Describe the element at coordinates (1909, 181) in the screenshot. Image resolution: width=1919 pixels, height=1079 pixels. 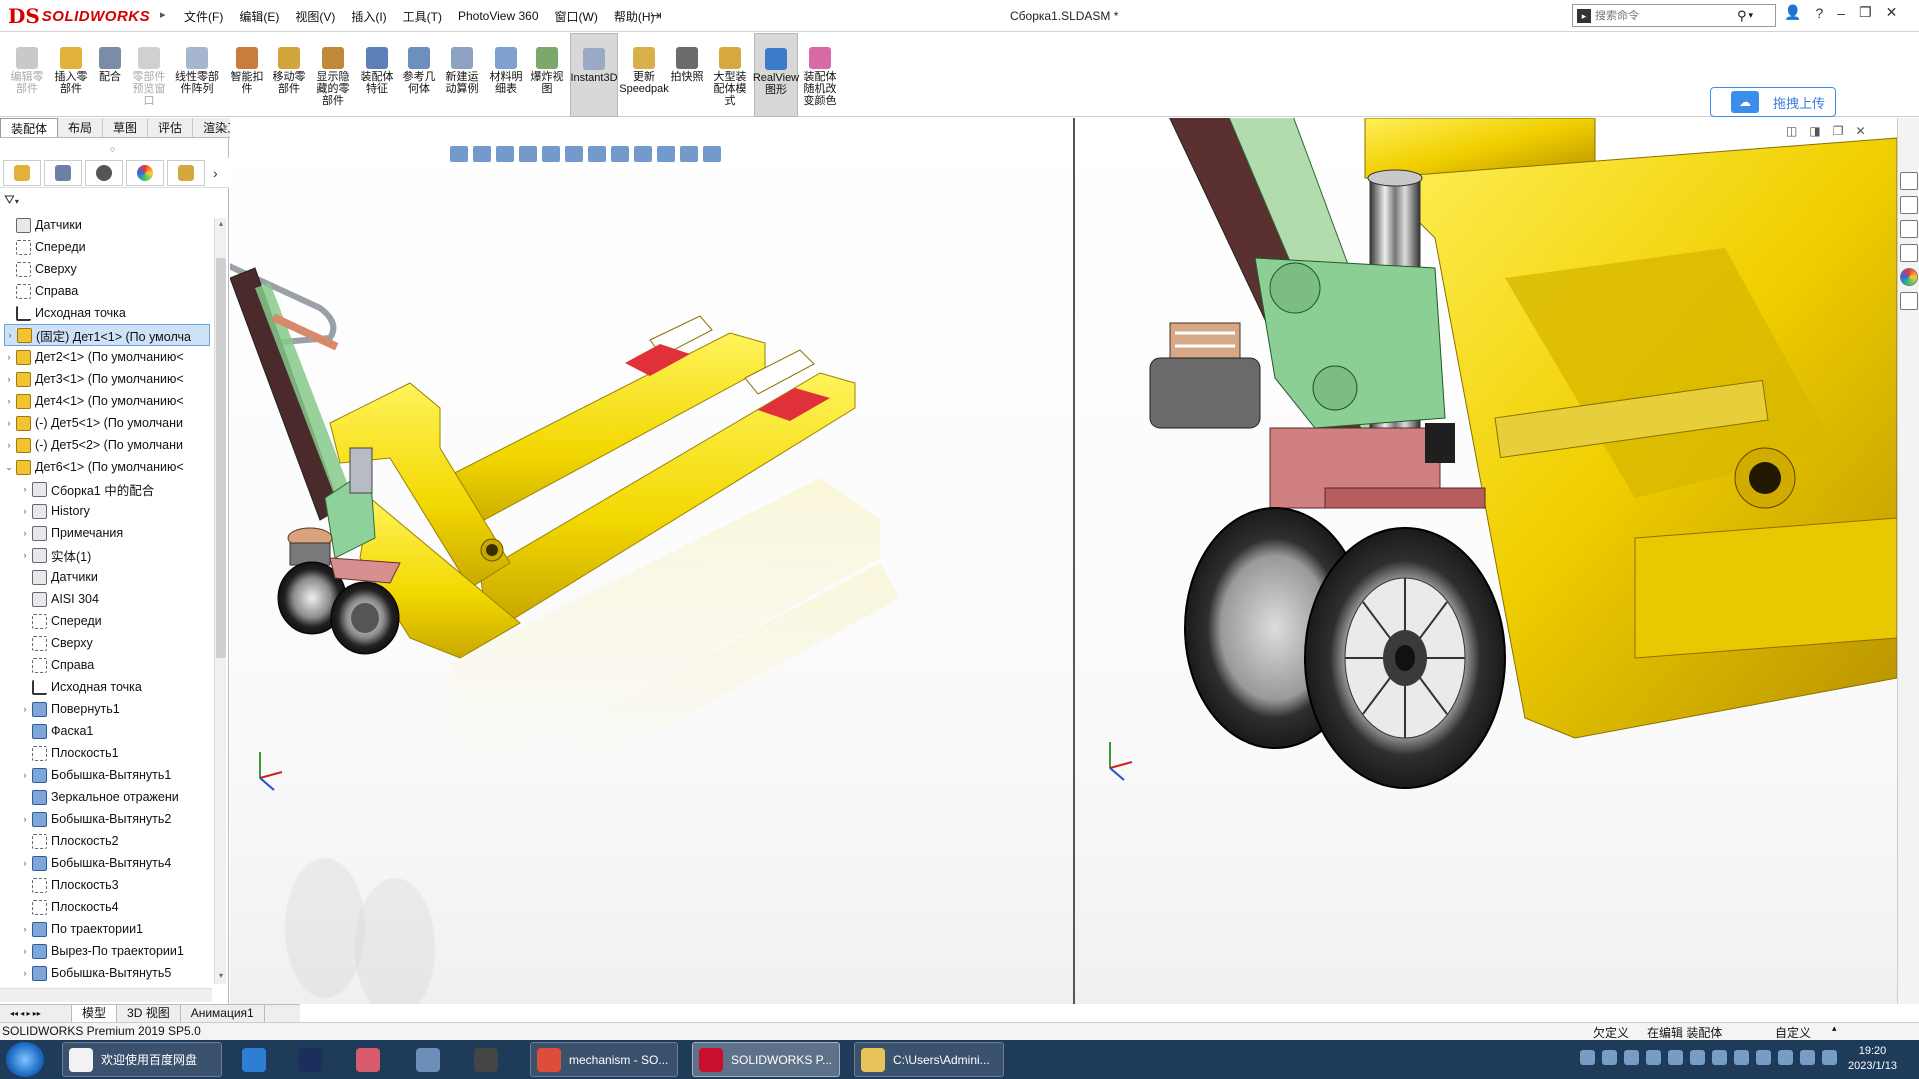
I see `home-icon` at that location.